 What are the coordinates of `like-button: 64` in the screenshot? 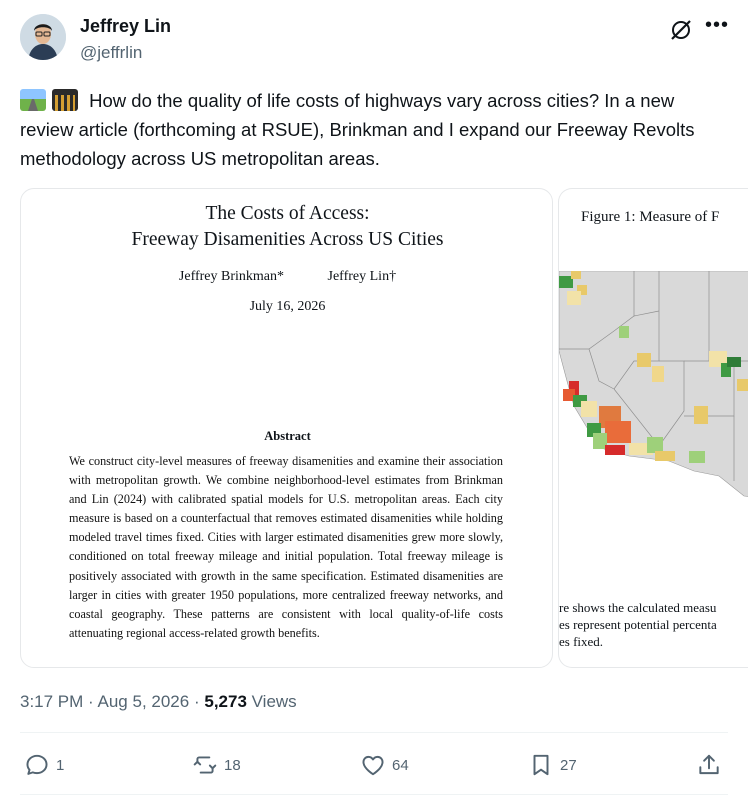 It's located at (384, 765).